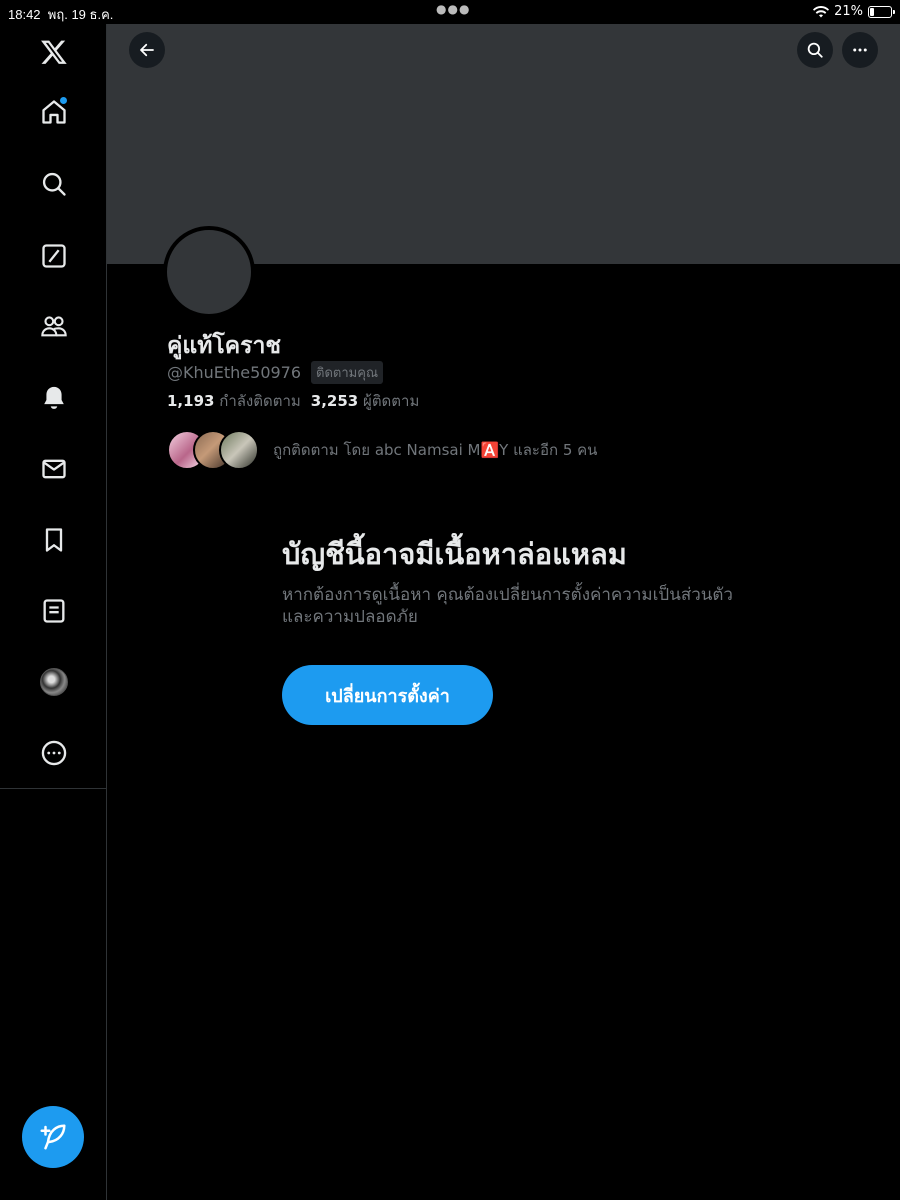  Describe the element at coordinates (334, 401) in the screenshot. I see `followers-count: 3,253` at that location.